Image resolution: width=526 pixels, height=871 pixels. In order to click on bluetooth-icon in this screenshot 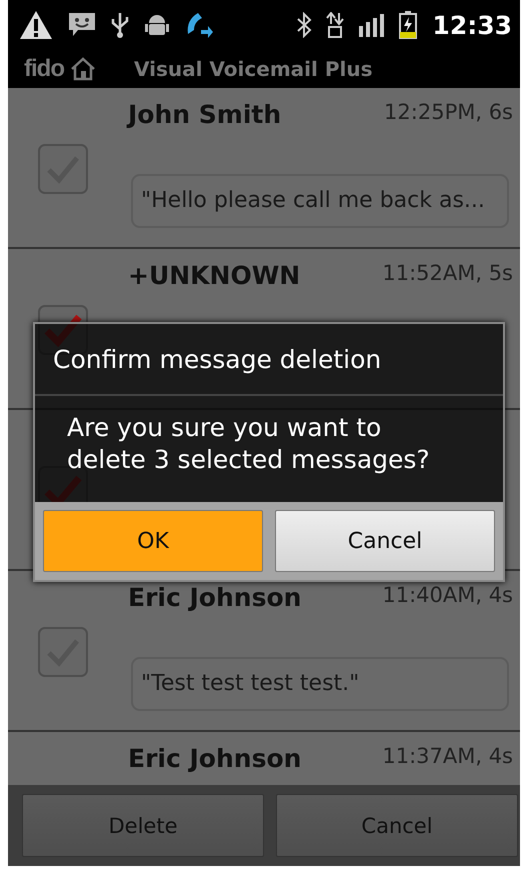, I will do `click(304, 25)`.